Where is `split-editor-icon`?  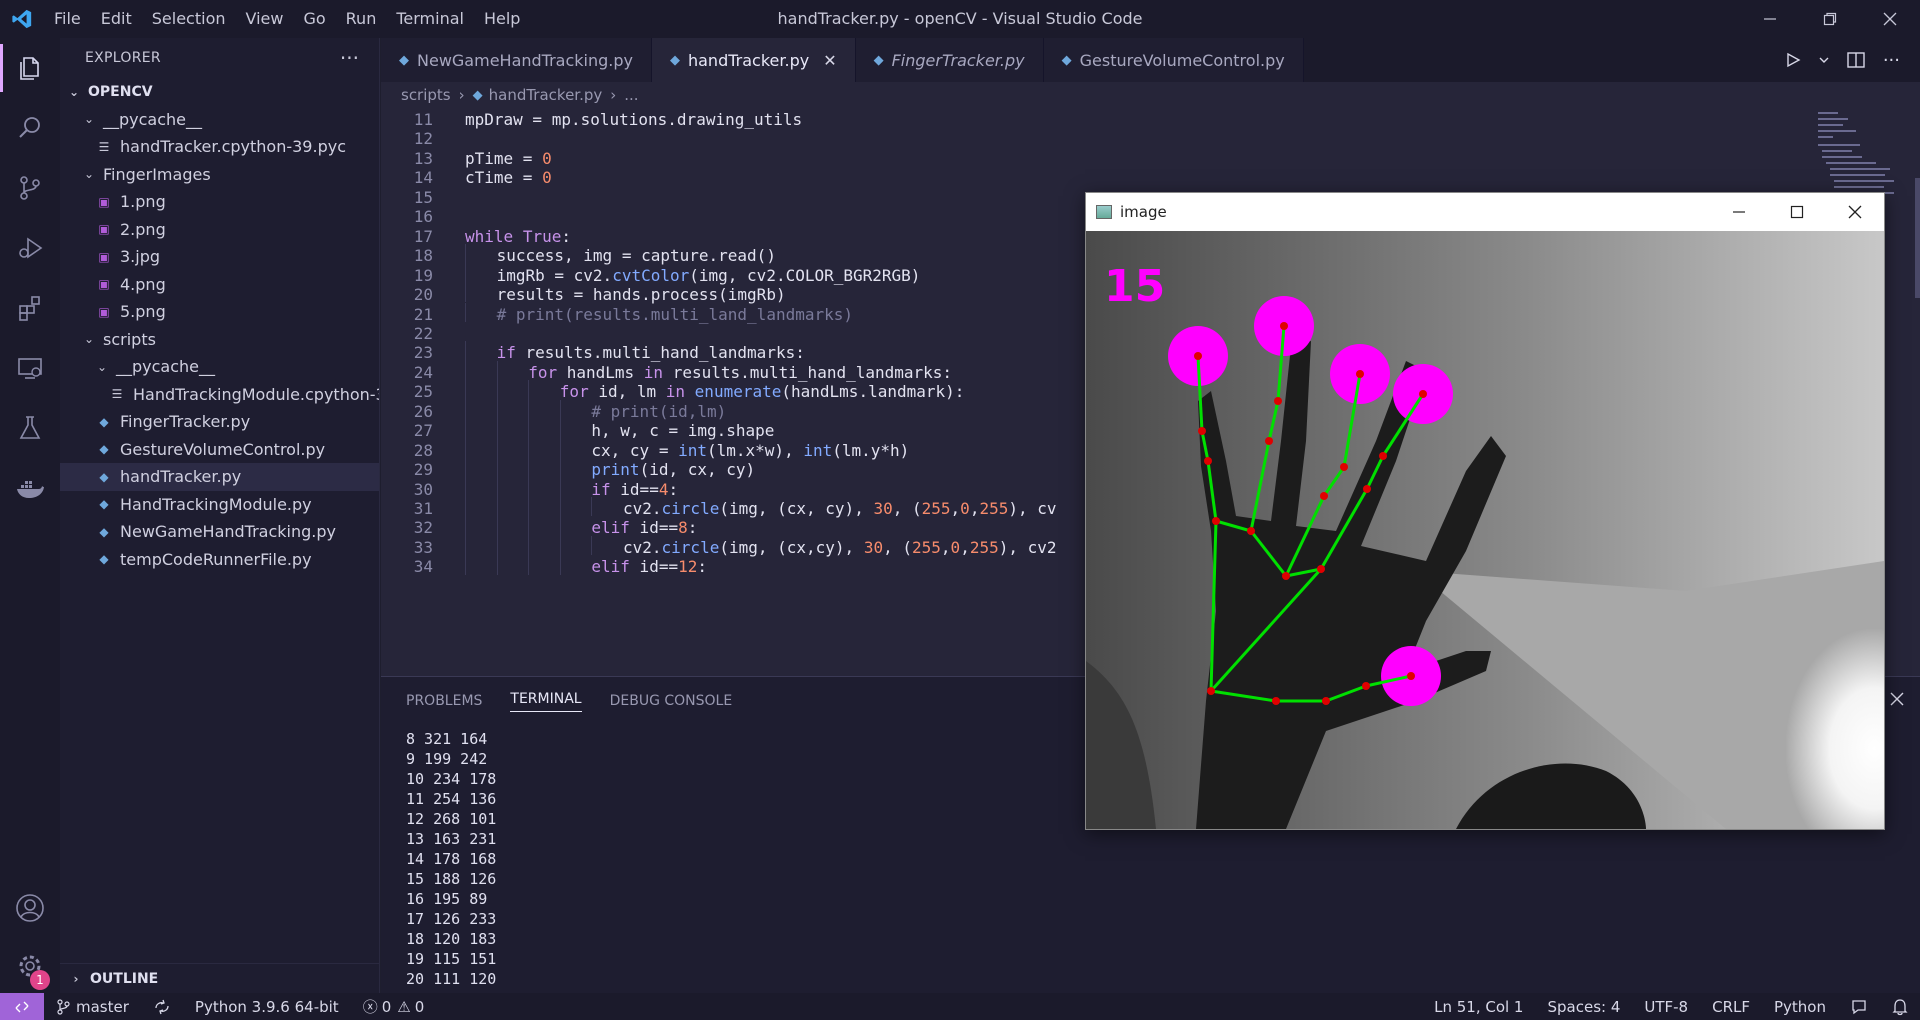
split-editor-icon is located at coordinates (1856, 60).